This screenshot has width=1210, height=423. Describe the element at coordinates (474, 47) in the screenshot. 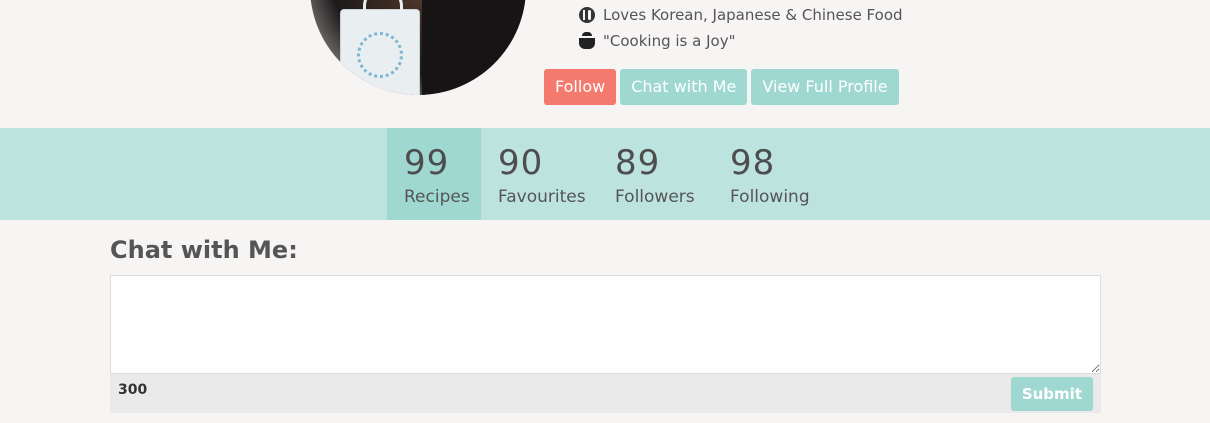

I see `avatar-clothing` at that location.